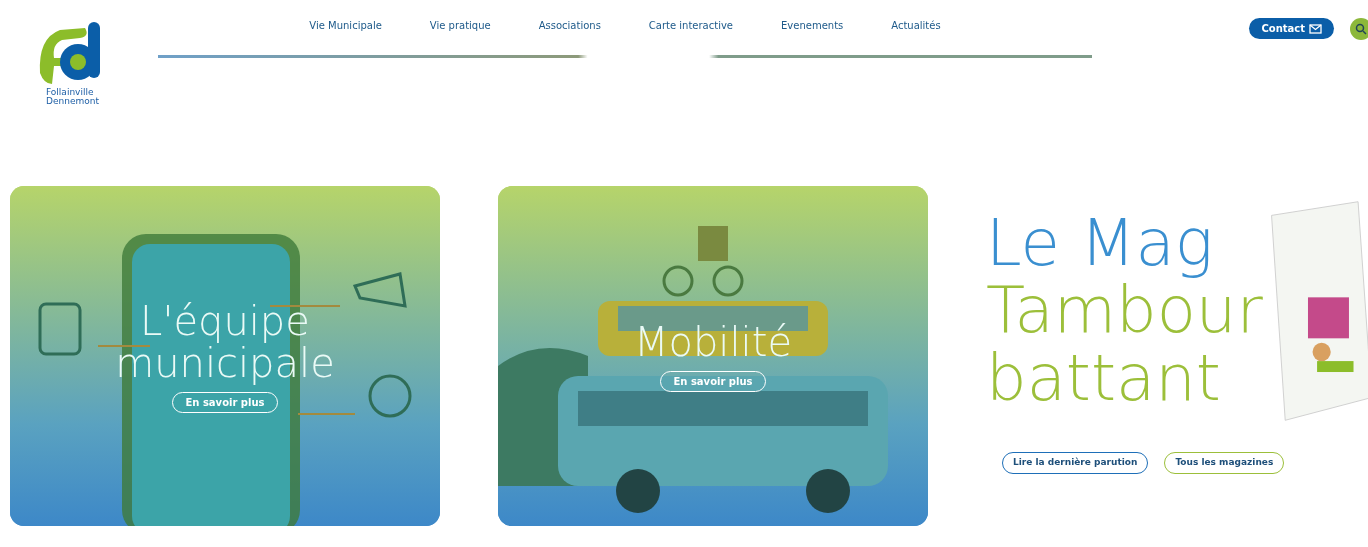  What do you see at coordinates (1224, 463) in the screenshot?
I see `magazine-button: Tous les magazines` at bounding box center [1224, 463].